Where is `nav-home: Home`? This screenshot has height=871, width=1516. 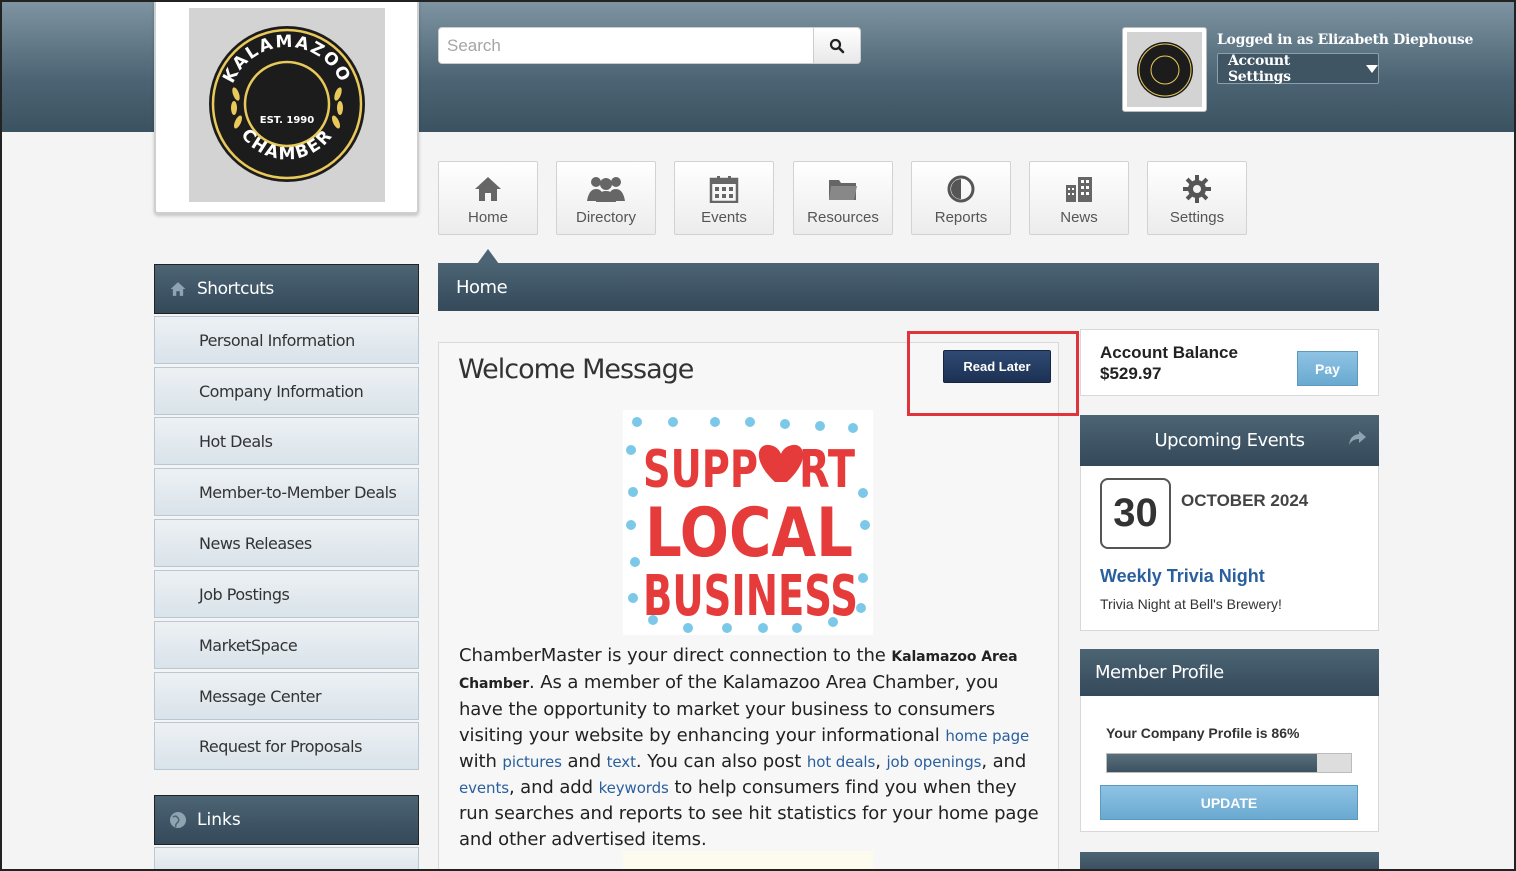
nav-home: Home is located at coordinates (488, 198).